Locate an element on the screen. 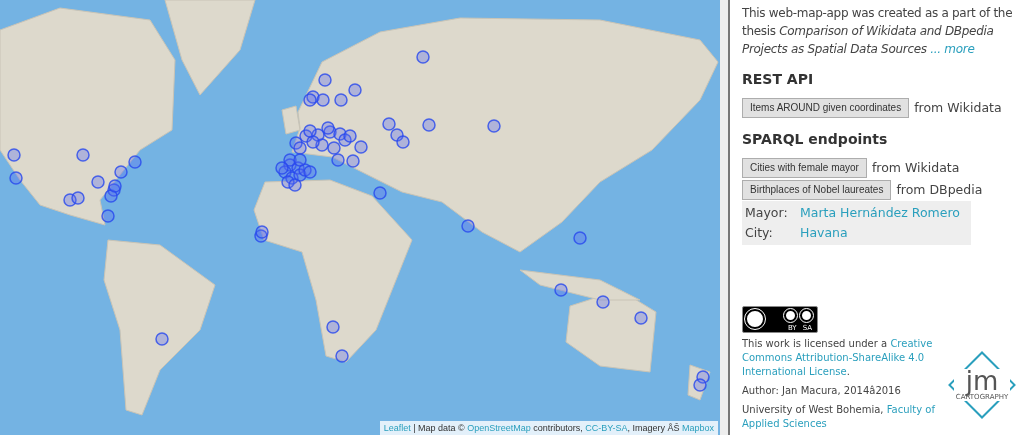  section-heading: REST API is located at coordinates (778, 79).